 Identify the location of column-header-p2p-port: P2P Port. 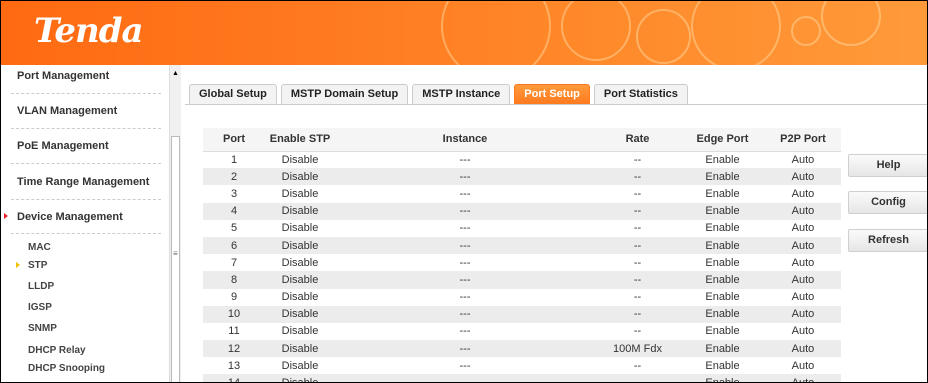
(803, 140).